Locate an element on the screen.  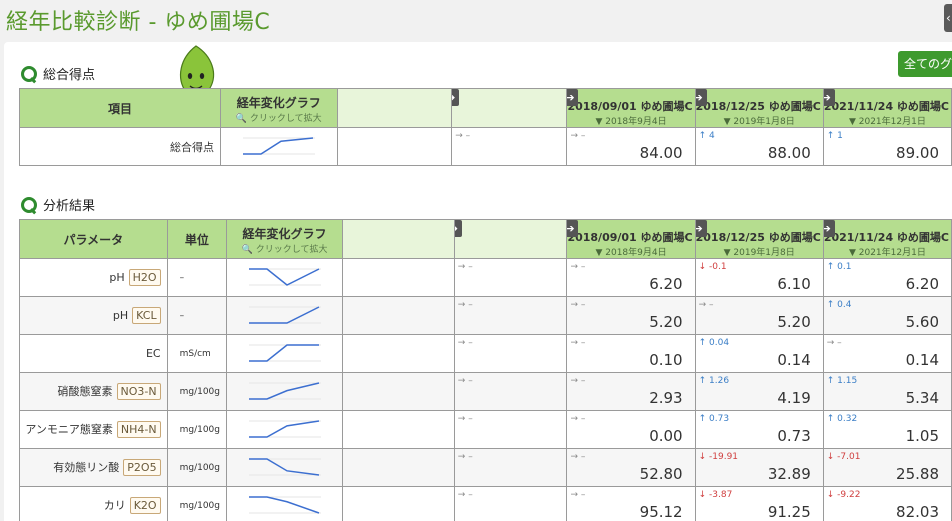
collapse-button: ‹ is located at coordinates (948, 18).